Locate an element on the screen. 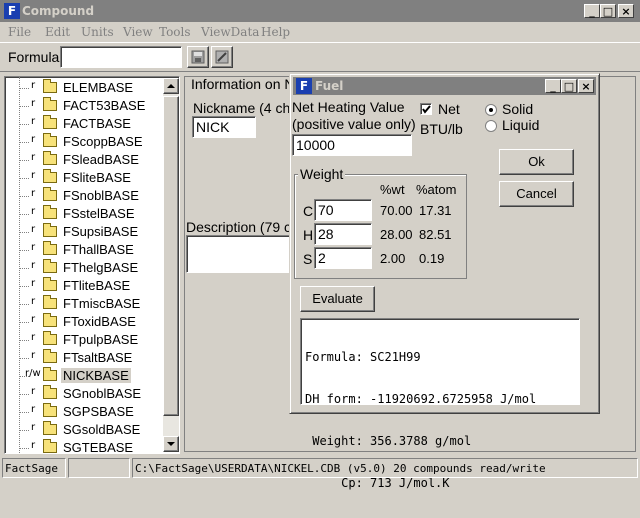 The width and height of the screenshot is (640, 518). tree-item: r SGnoblBASE is located at coordinates (85, 394).